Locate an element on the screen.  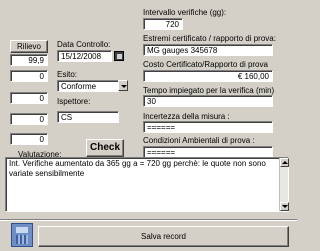
condizioni-label: Condizioni Ambientali di prova : is located at coordinates (199, 140).